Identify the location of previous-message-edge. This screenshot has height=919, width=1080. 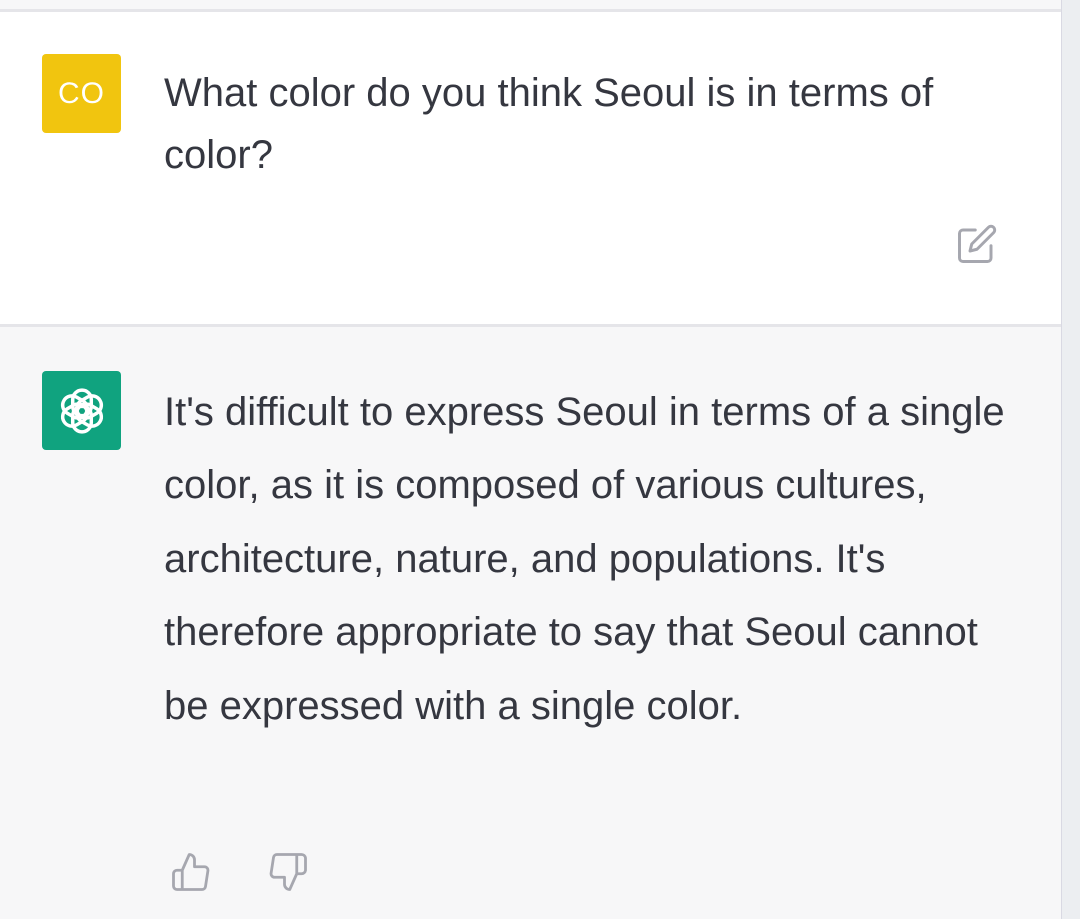
(530, 6).